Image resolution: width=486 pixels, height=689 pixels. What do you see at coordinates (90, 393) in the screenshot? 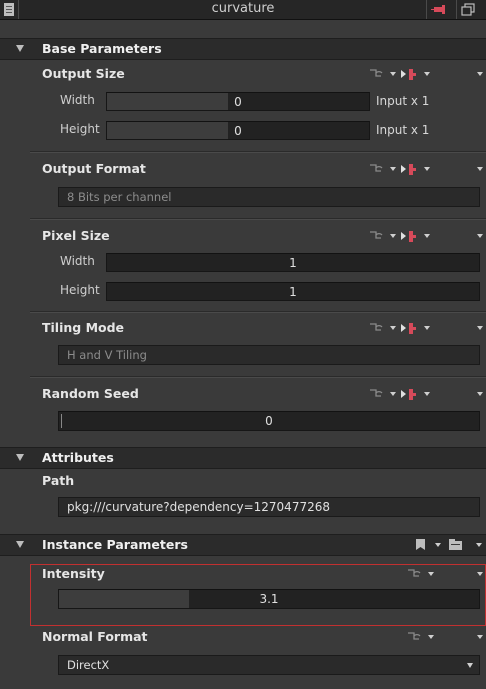
I see `random-seed-label: Random Seed` at bounding box center [90, 393].